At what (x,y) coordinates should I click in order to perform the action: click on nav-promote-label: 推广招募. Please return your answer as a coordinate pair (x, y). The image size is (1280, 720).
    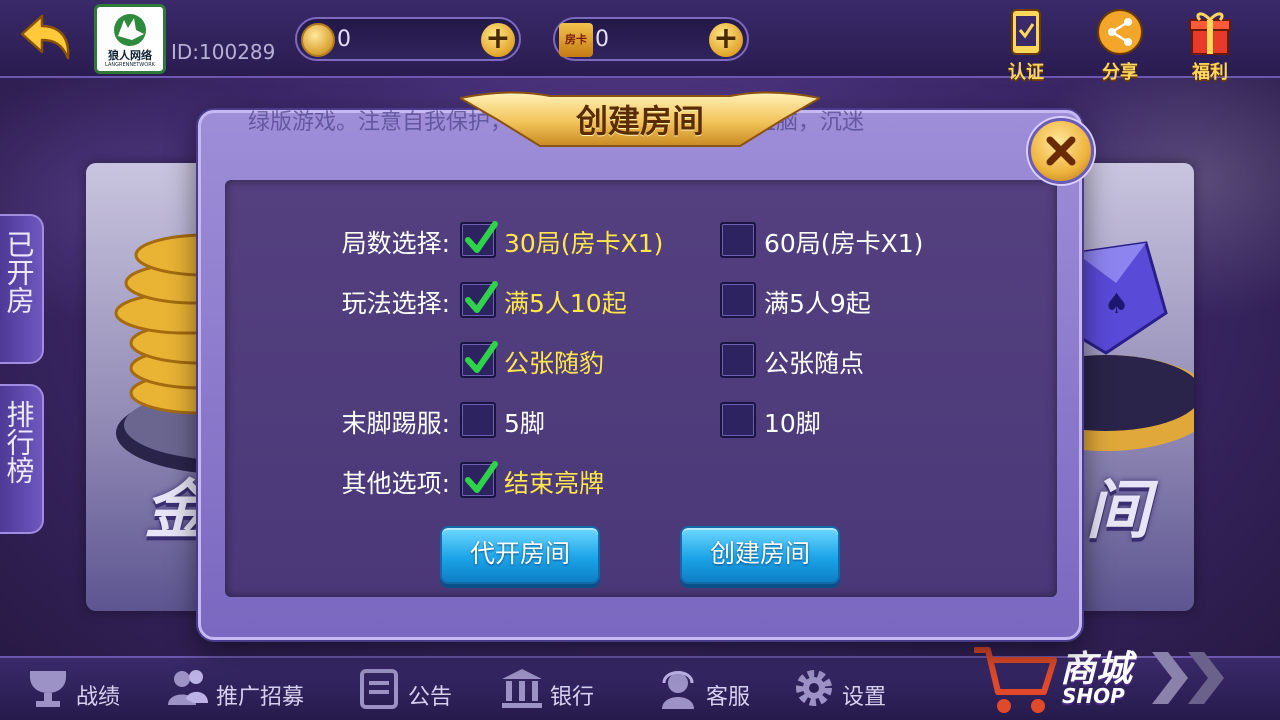
    Looking at the image, I should click on (260, 697).